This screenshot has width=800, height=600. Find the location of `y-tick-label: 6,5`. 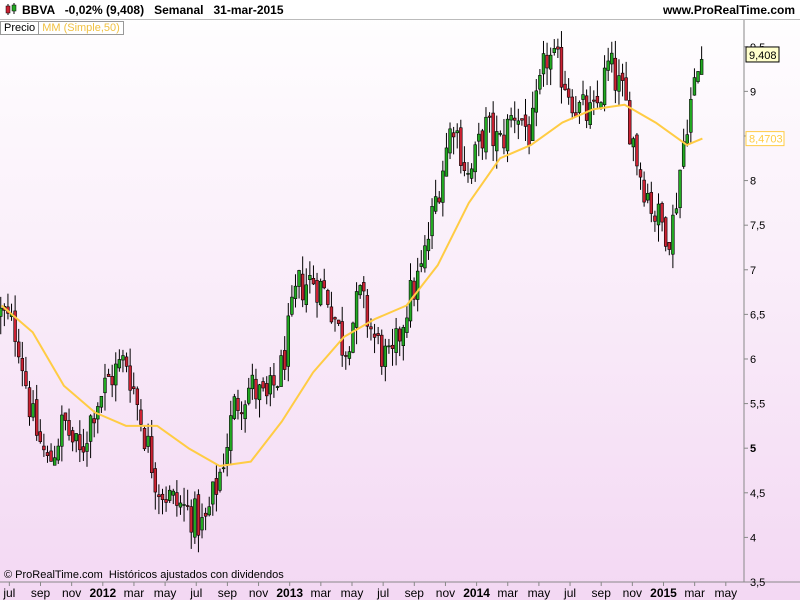

y-tick-label: 6,5 is located at coordinates (757, 315).